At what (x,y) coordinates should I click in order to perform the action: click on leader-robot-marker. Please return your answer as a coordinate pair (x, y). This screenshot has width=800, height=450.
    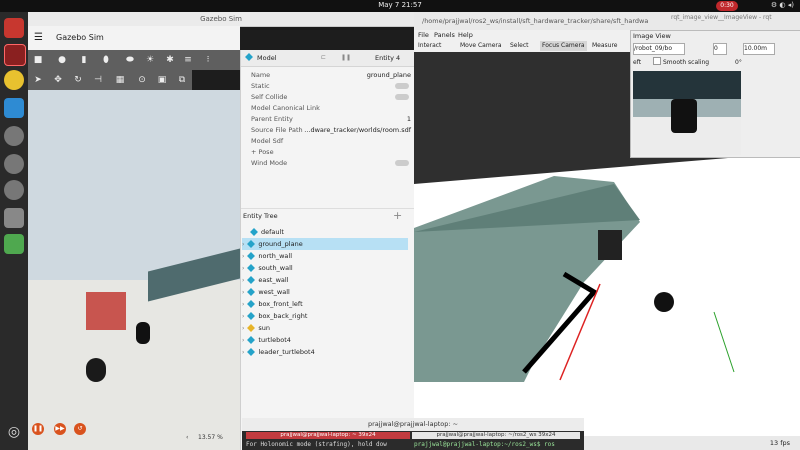
    Looking at the image, I should click on (664, 302).